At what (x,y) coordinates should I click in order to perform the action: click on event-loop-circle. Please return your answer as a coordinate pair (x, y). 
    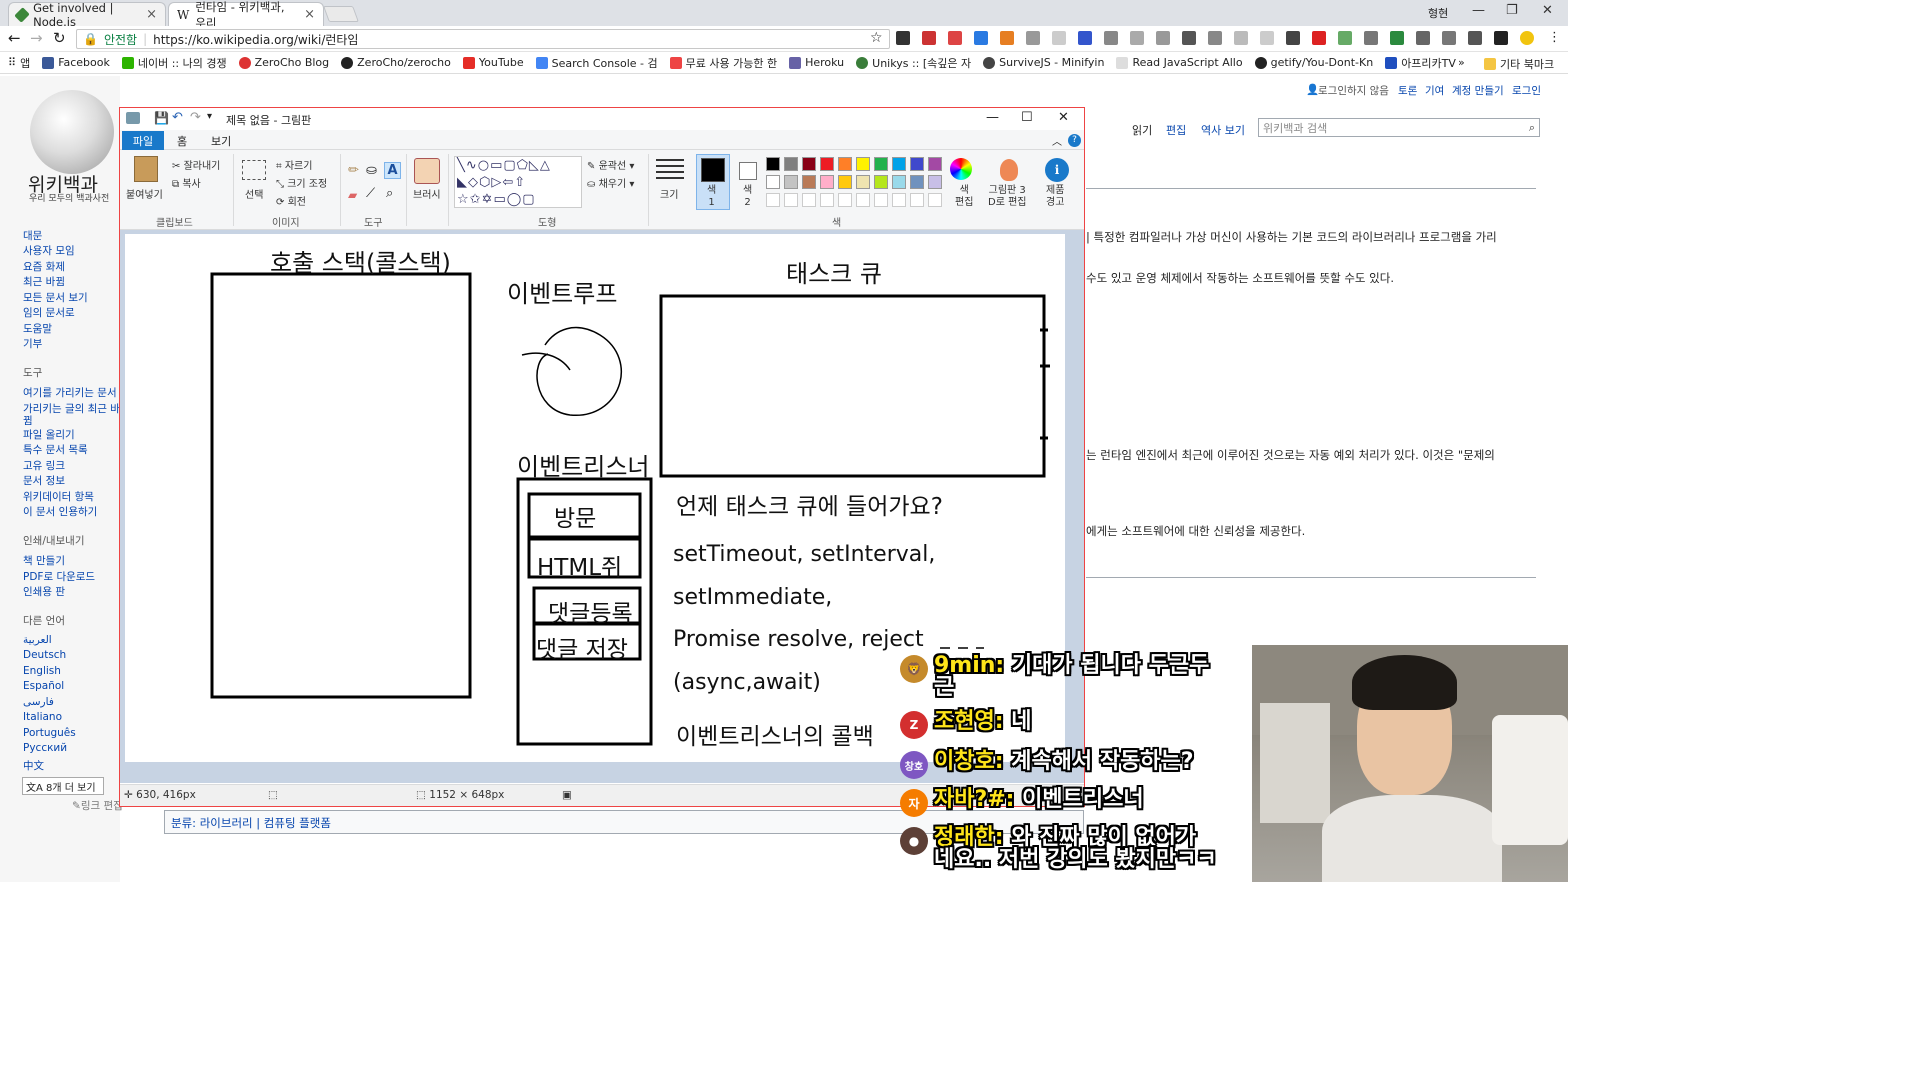
    Looking at the image, I should click on (579, 371).